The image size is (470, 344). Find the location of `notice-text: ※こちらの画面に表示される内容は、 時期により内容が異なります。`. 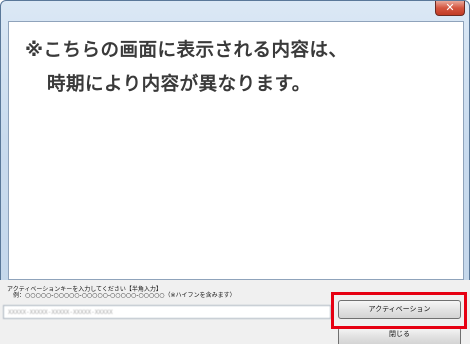

notice-text: ※こちらの画面に表示される内容は、 時期により内容が異なります。 is located at coordinates (186, 68).